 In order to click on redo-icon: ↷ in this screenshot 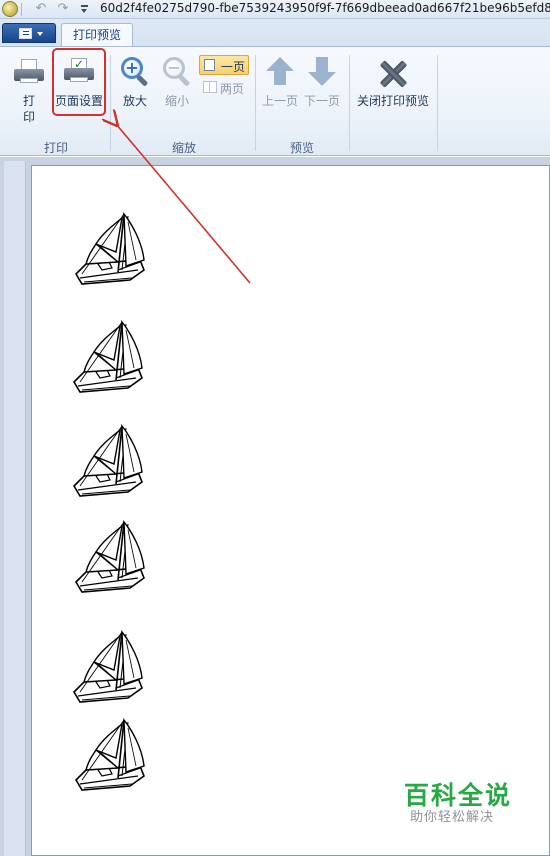, I will do `click(63, 9)`.